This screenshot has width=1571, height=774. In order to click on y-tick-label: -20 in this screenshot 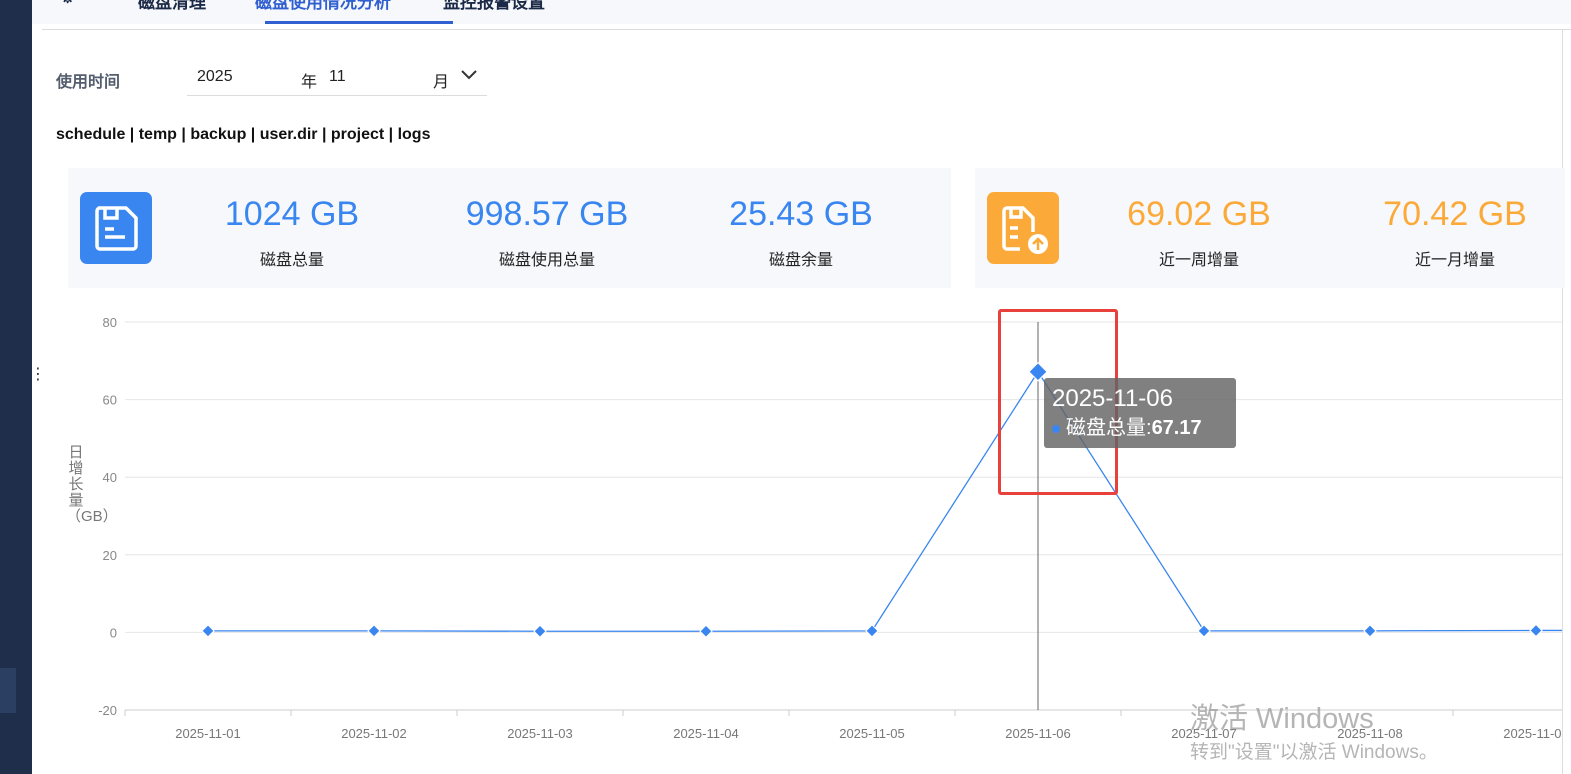, I will do `click(107, 710)`.